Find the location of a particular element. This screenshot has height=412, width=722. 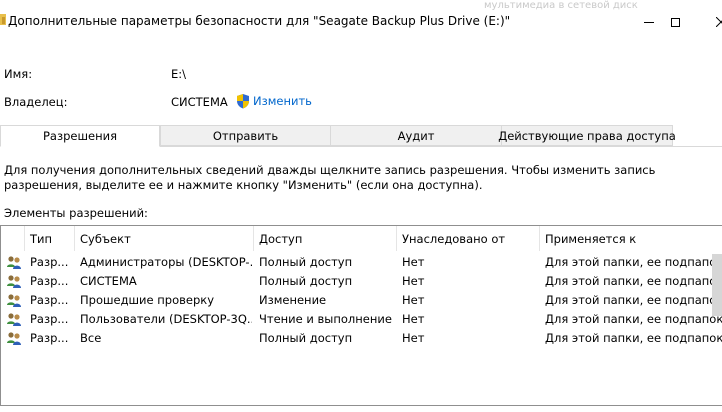

permissions-label: Элементы разрешений: is located at coordinates (76, 213).